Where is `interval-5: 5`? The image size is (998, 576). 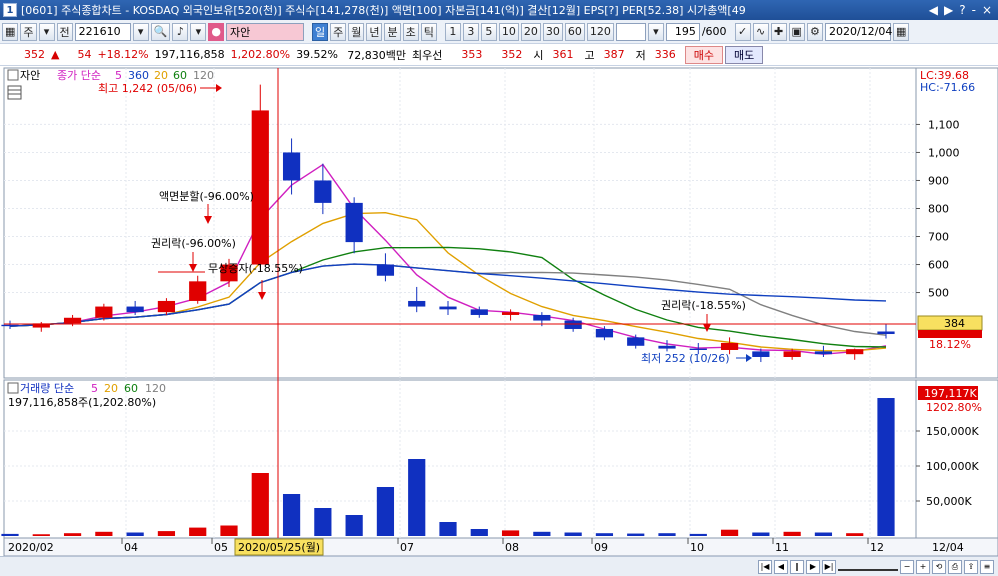 interval-5: 5 is located at coordinates (488, 31).